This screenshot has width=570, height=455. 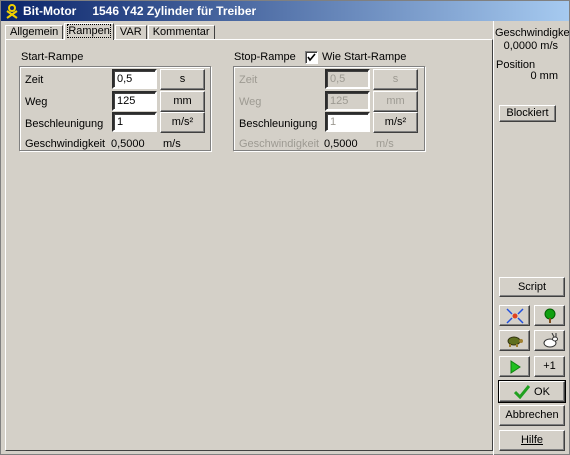 I want to click on tab-kommentar: Kommentar, so click(x=181, y=32).